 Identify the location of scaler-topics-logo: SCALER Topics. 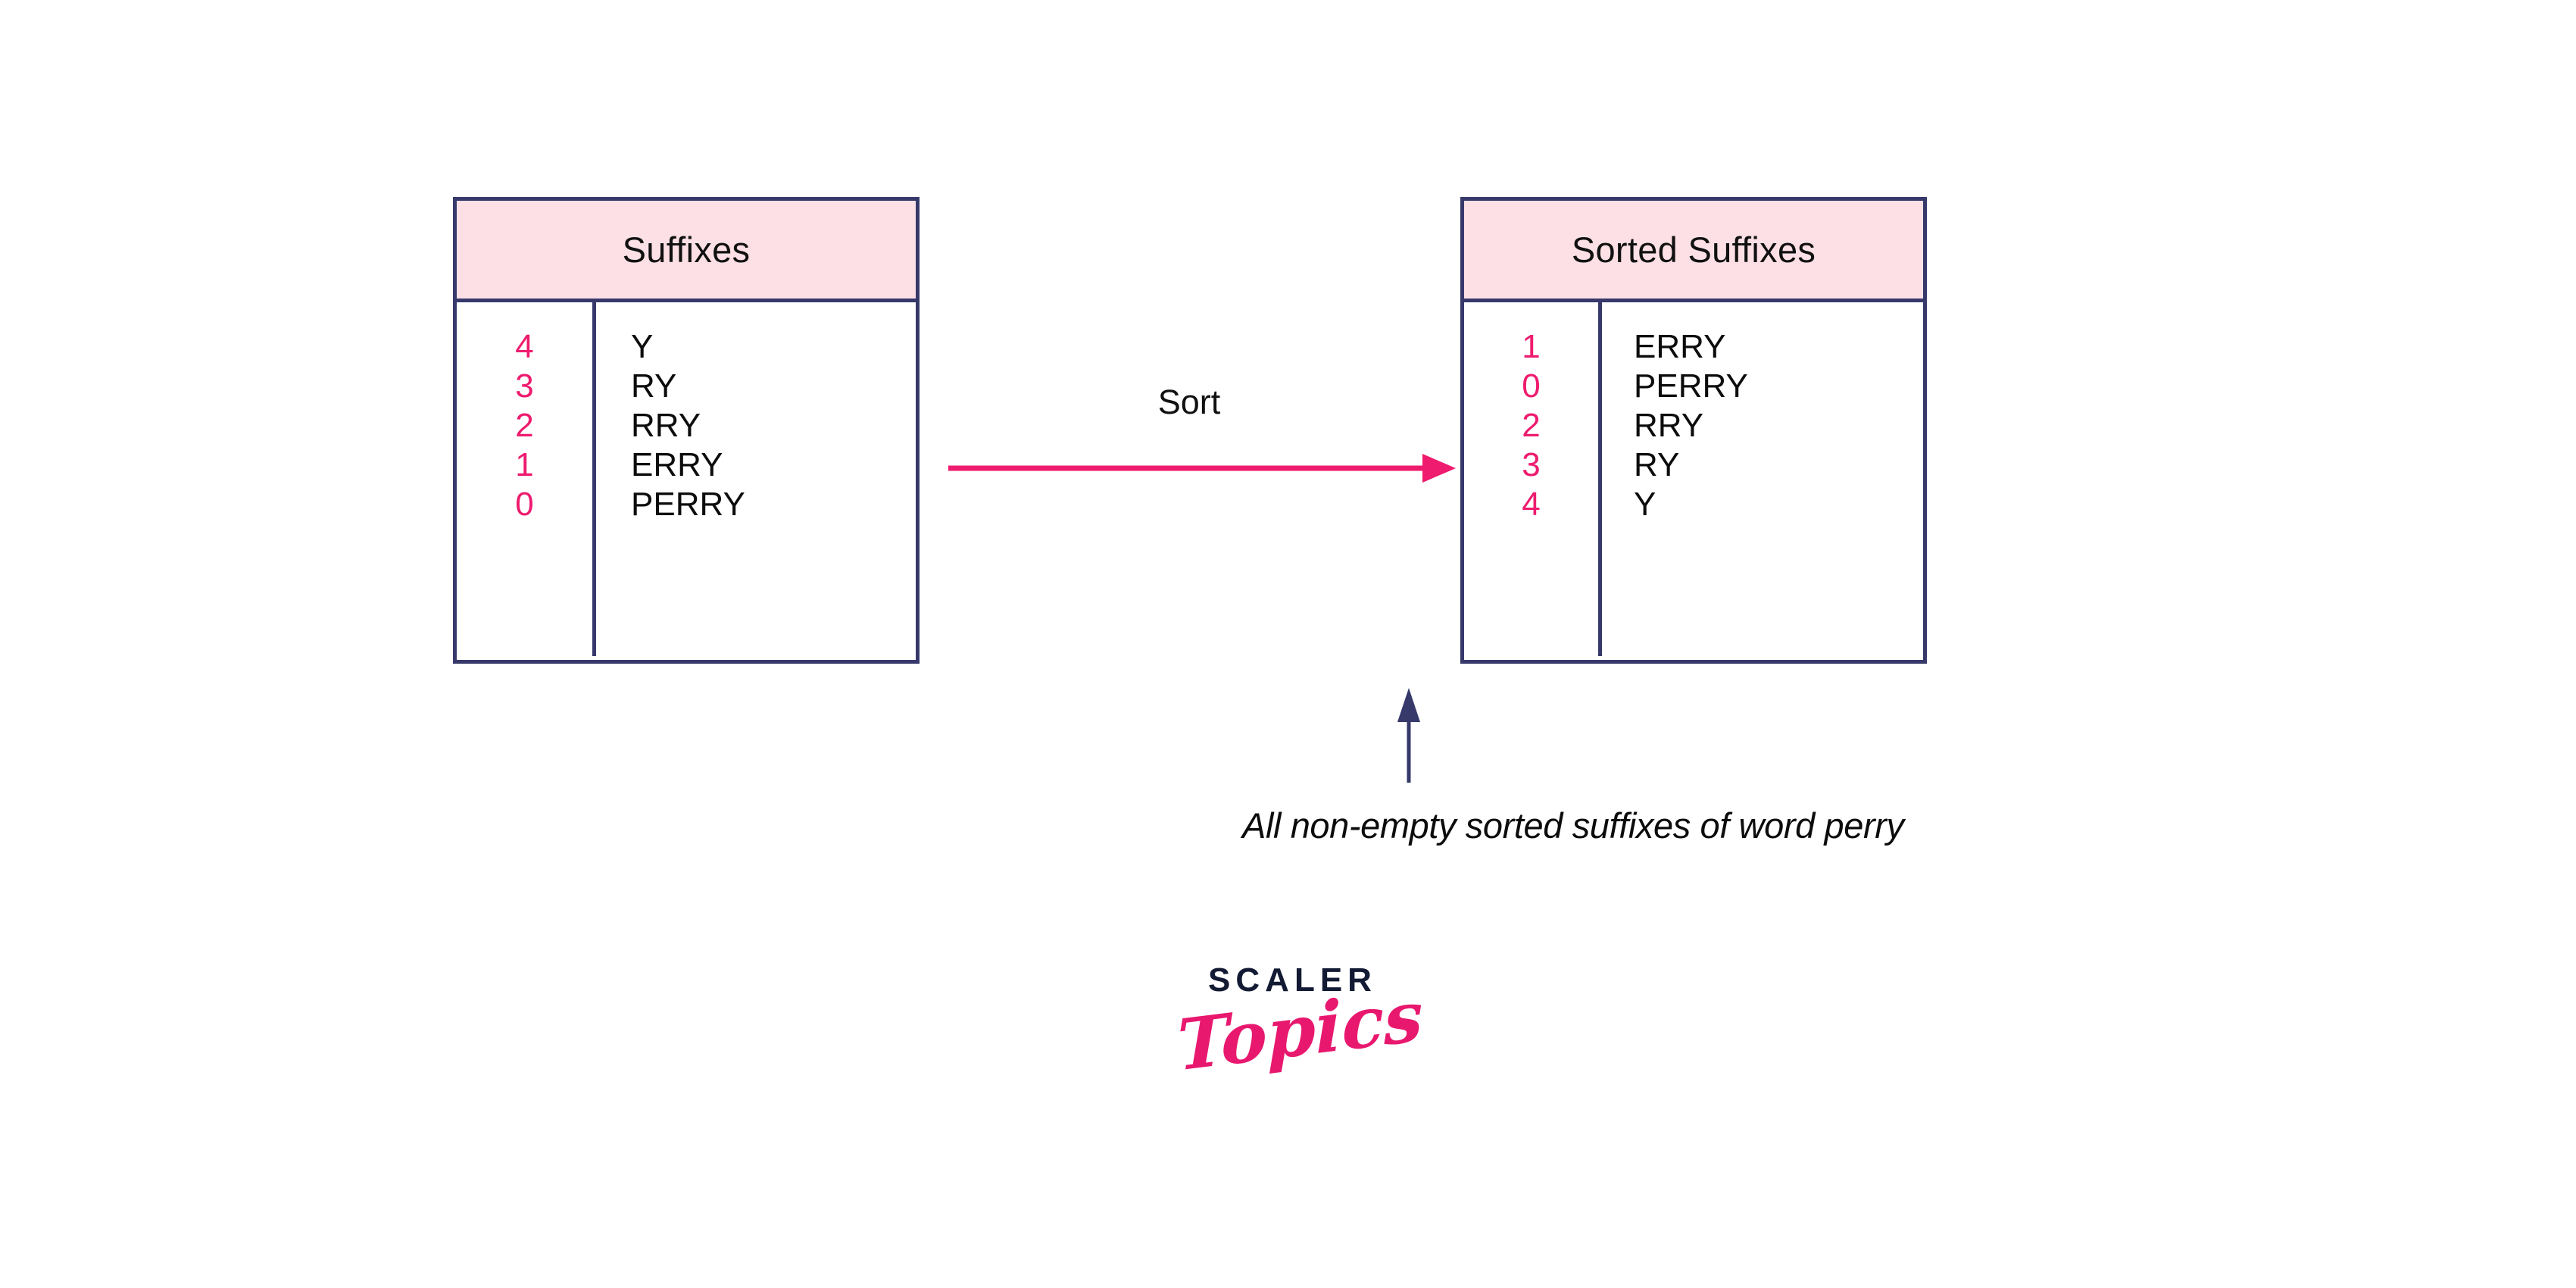
(1300, 1040).